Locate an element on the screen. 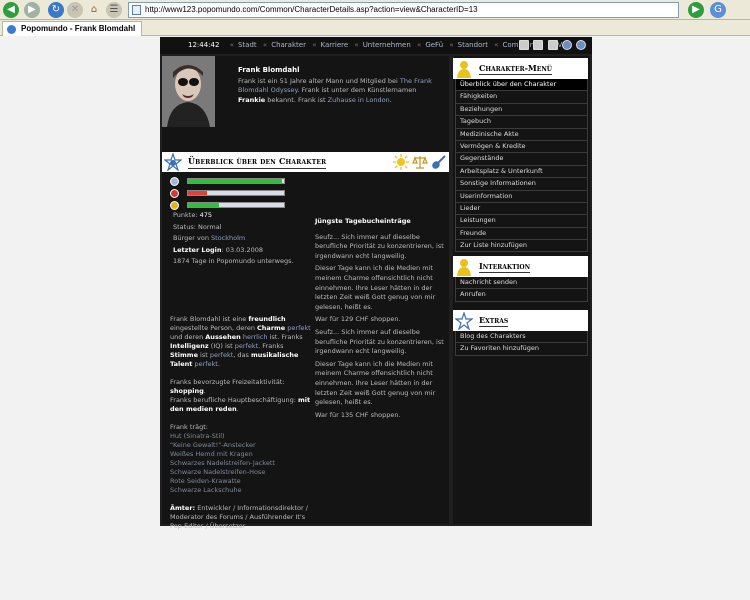 The image size is (750, 600). tab-title: Popomundo - Frank Blomdahl is located at coordinates (78, 28).